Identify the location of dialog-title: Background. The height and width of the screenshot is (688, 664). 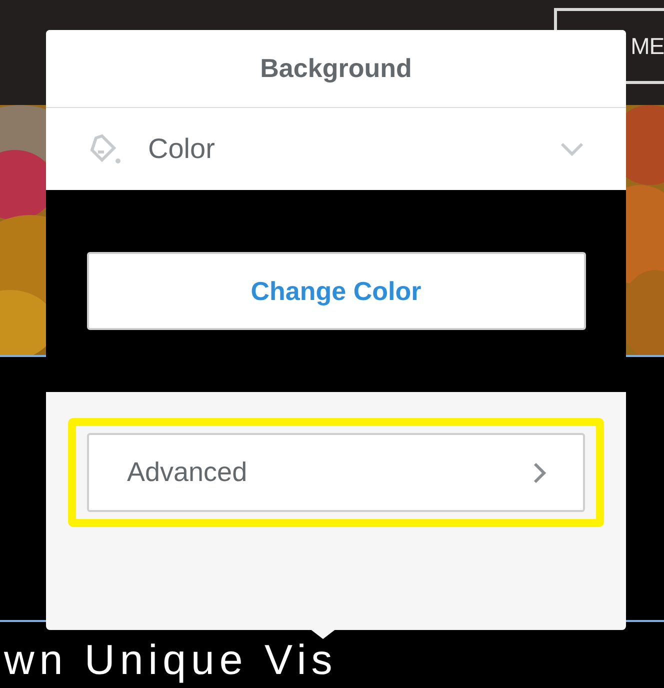
(336, 68).